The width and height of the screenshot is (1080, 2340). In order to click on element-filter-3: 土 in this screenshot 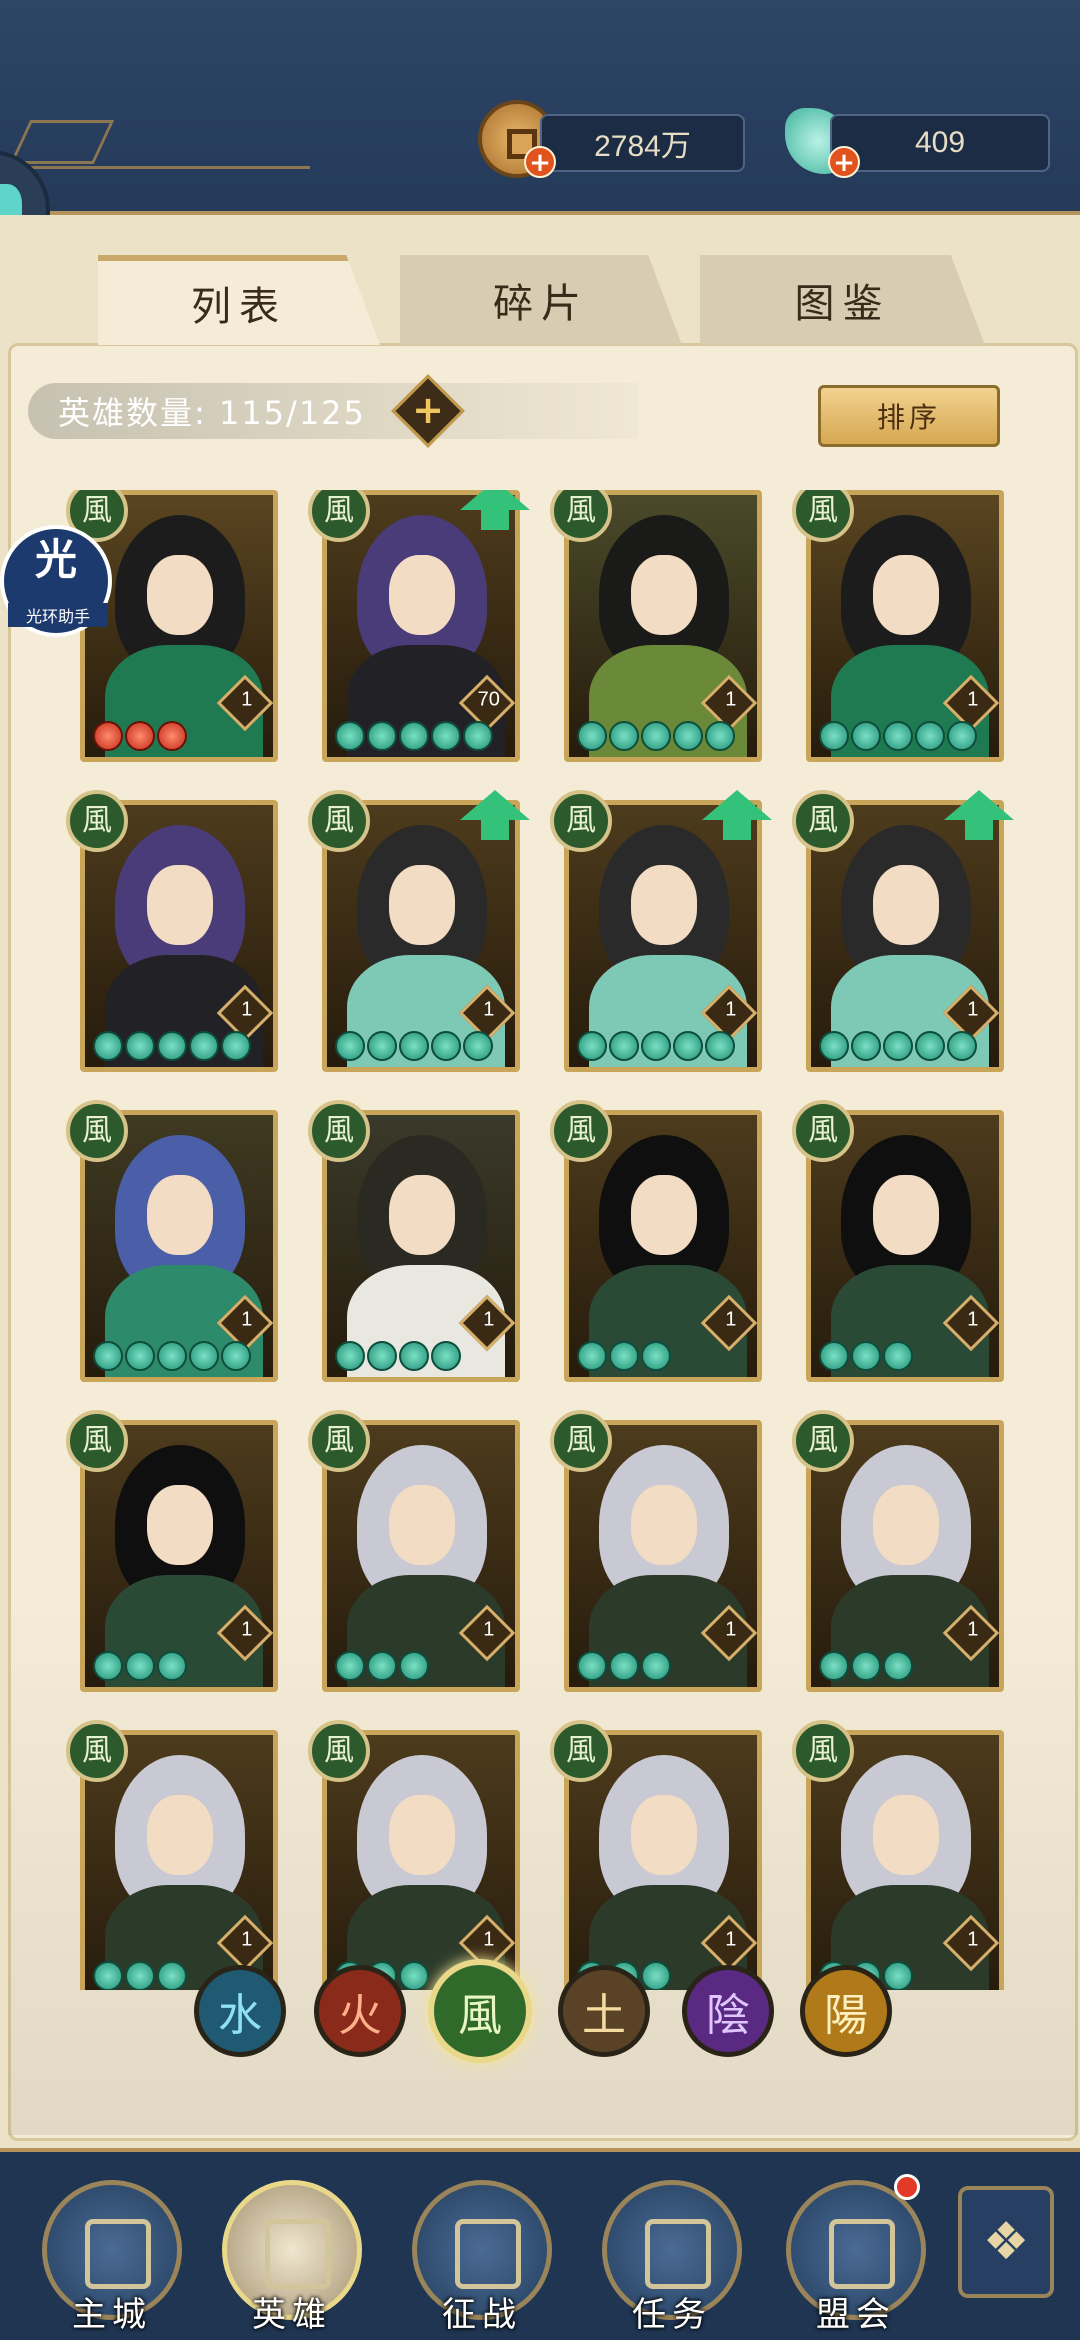, I will do `click(604, 2011)`.